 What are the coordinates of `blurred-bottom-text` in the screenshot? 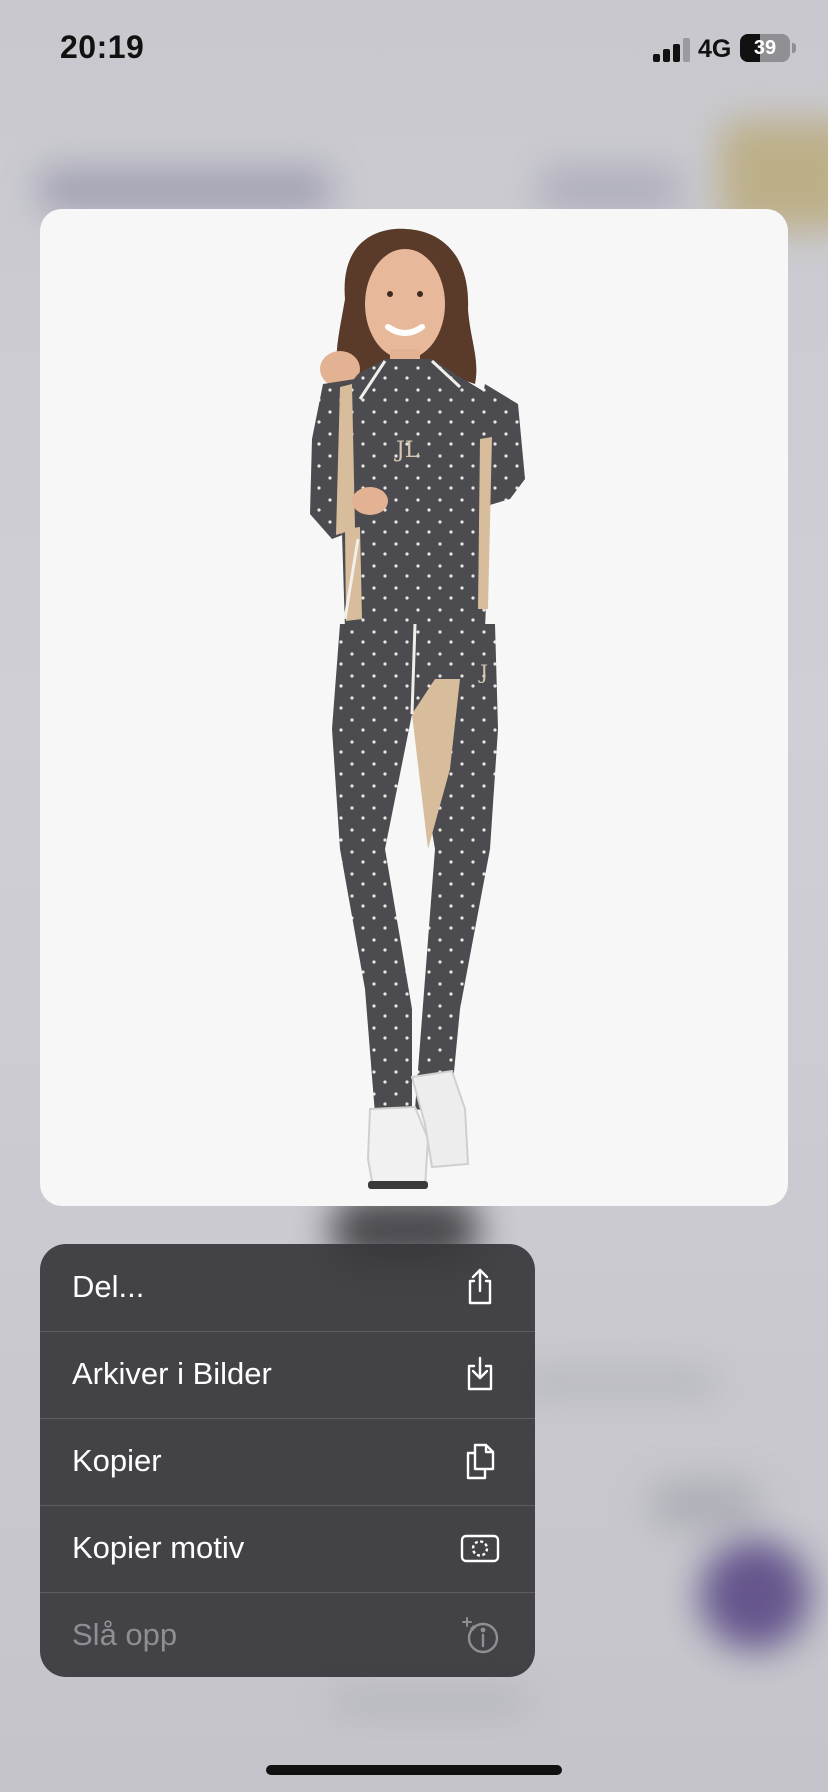 It's located at (430, 1702).